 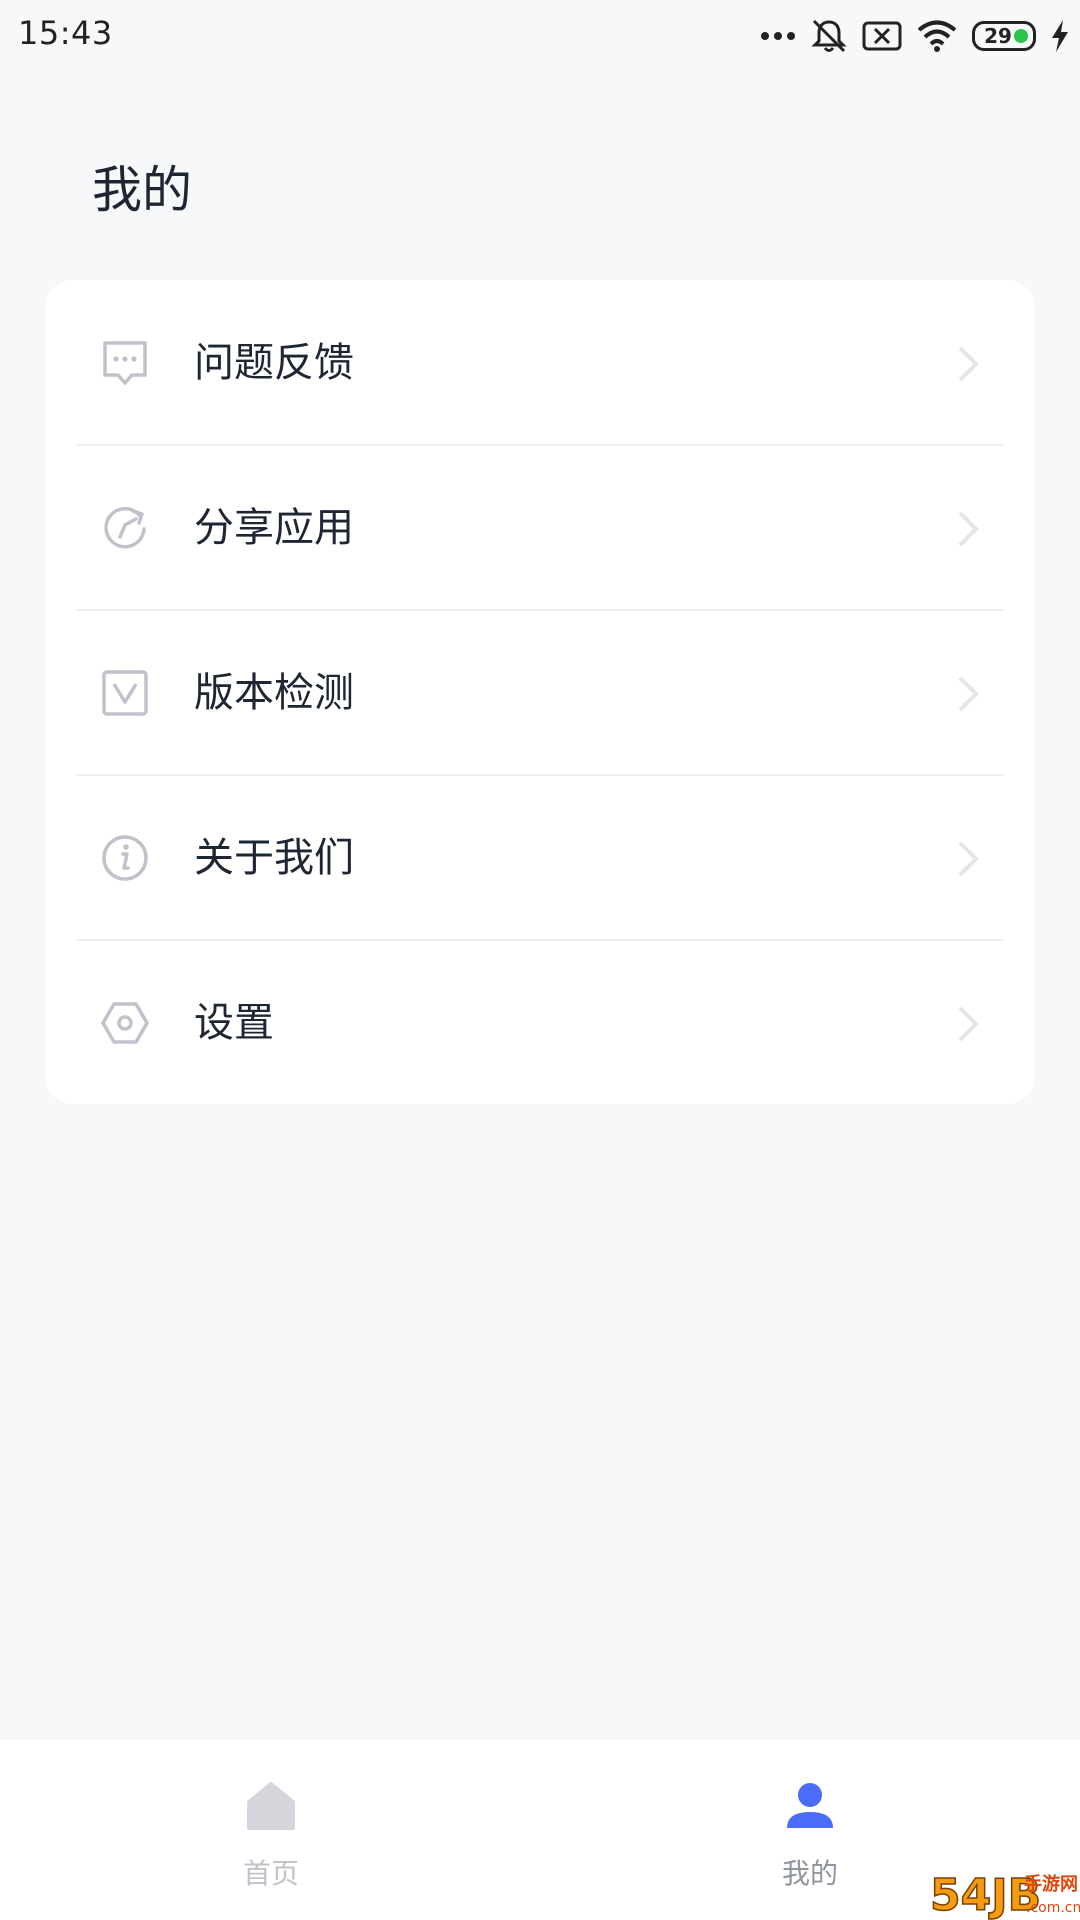 I want to click on menu-item-label: 版本检测, so click(x=274, y=693).